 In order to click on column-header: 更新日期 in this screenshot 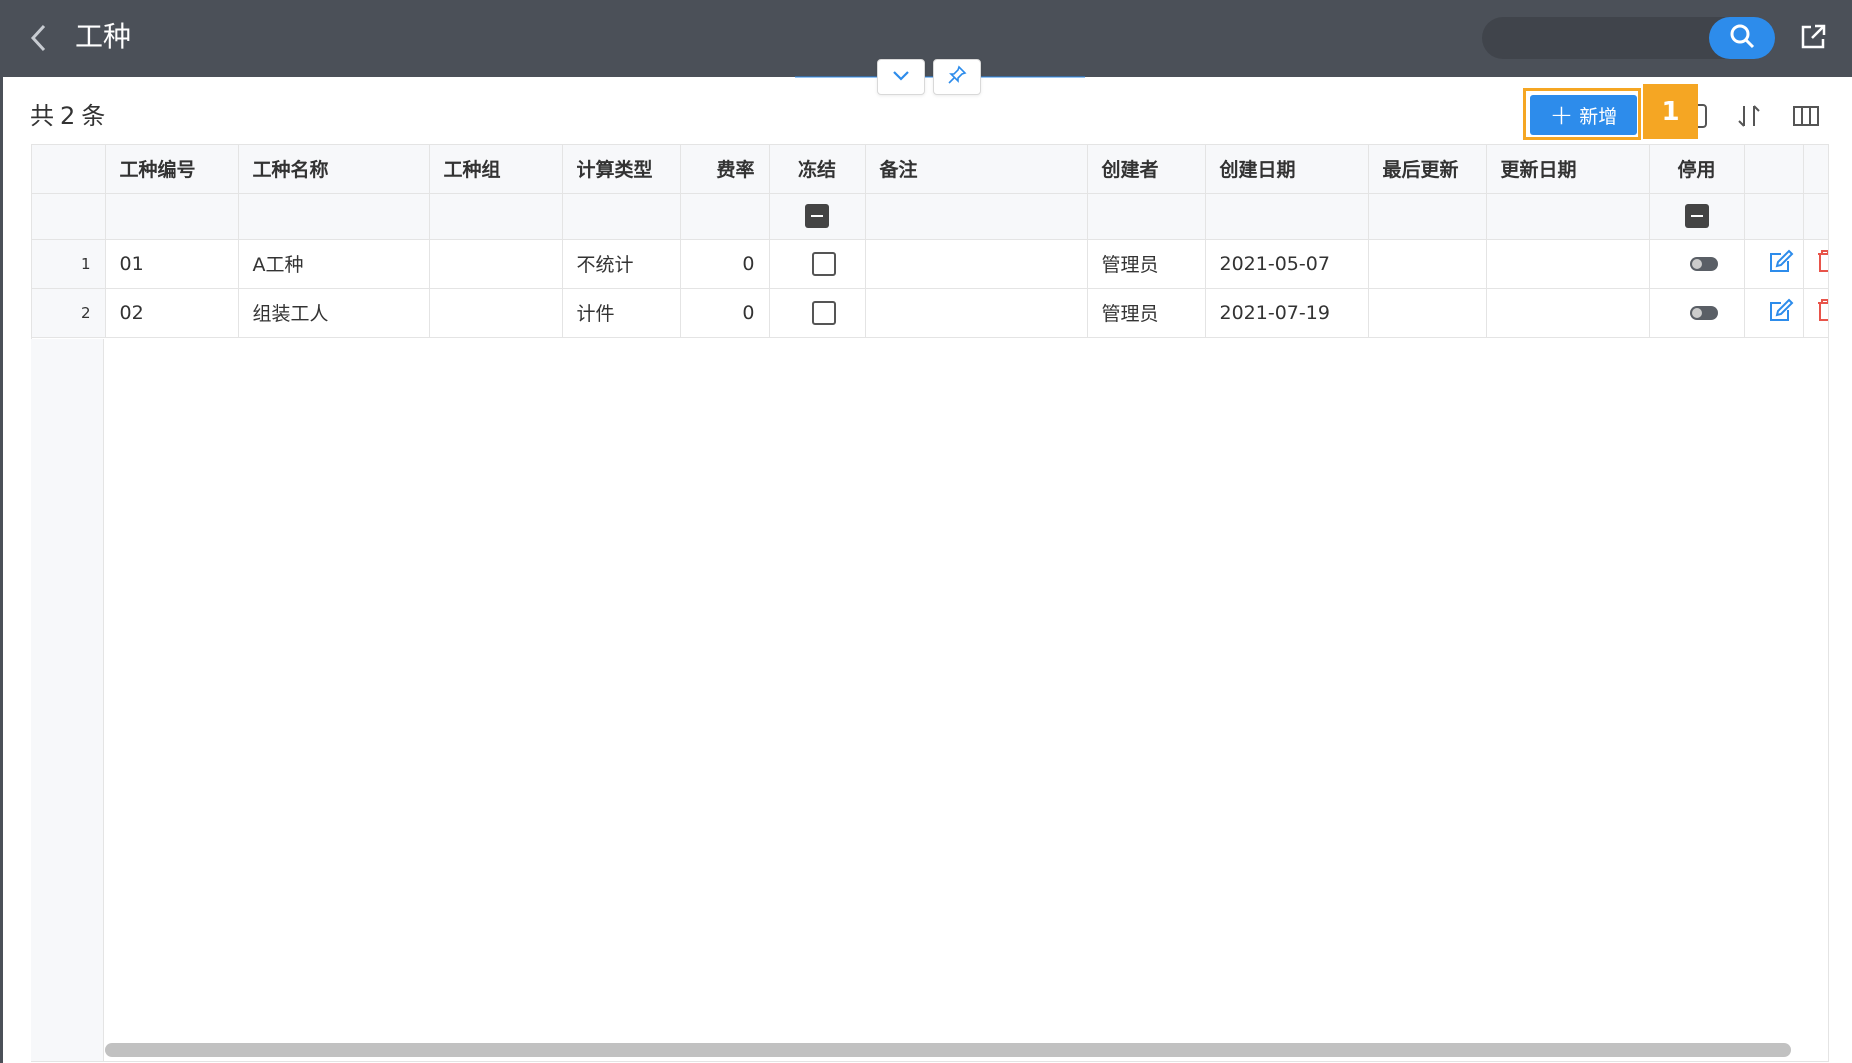, I will do `click(1568, 169)`.